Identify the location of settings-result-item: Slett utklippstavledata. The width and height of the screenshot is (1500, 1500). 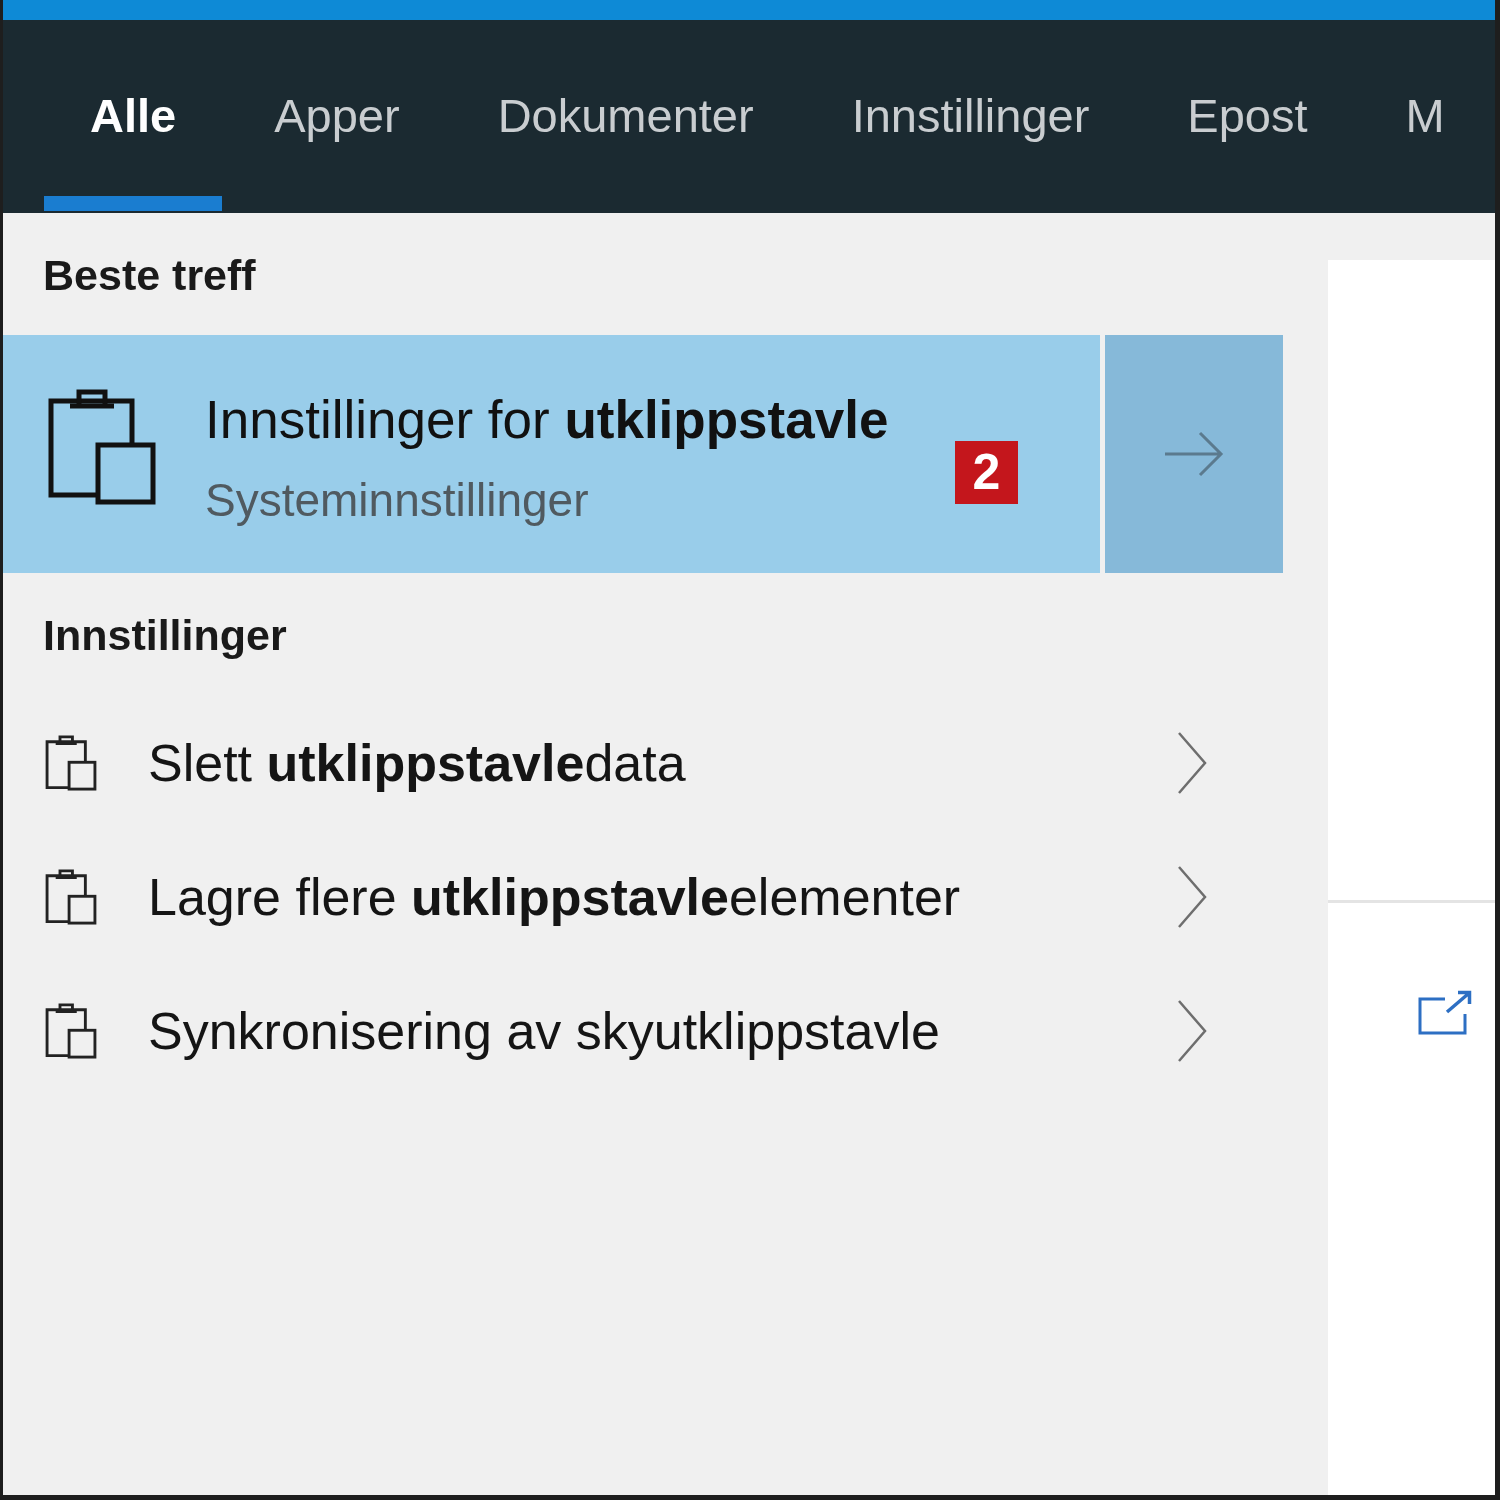
(643, 763).